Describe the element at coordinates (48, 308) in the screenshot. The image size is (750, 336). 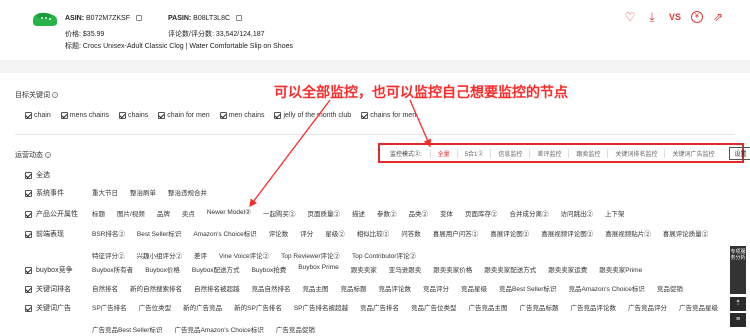
I see `category-row: 关键词广告` at that location.